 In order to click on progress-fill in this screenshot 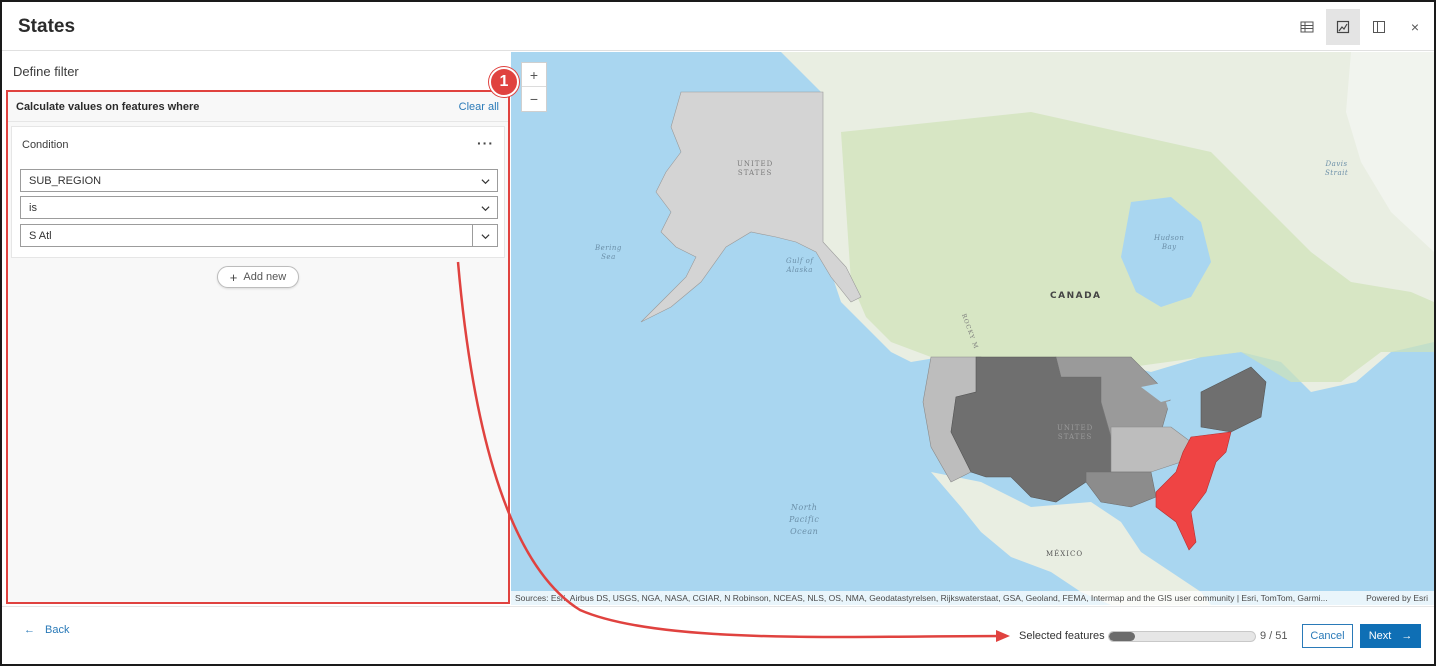, I will do `click(1122, 636)`.